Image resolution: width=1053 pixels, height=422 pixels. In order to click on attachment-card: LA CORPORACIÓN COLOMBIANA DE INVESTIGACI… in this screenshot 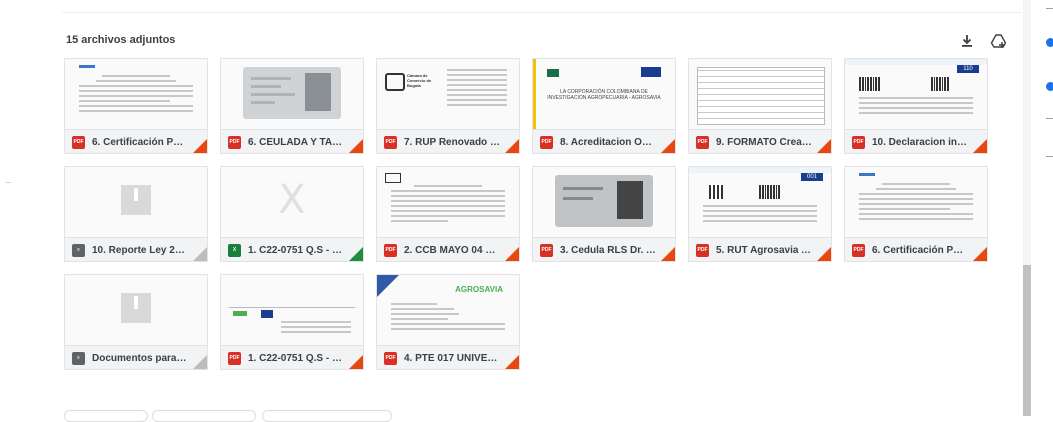, I will do `click(604, 106)`.